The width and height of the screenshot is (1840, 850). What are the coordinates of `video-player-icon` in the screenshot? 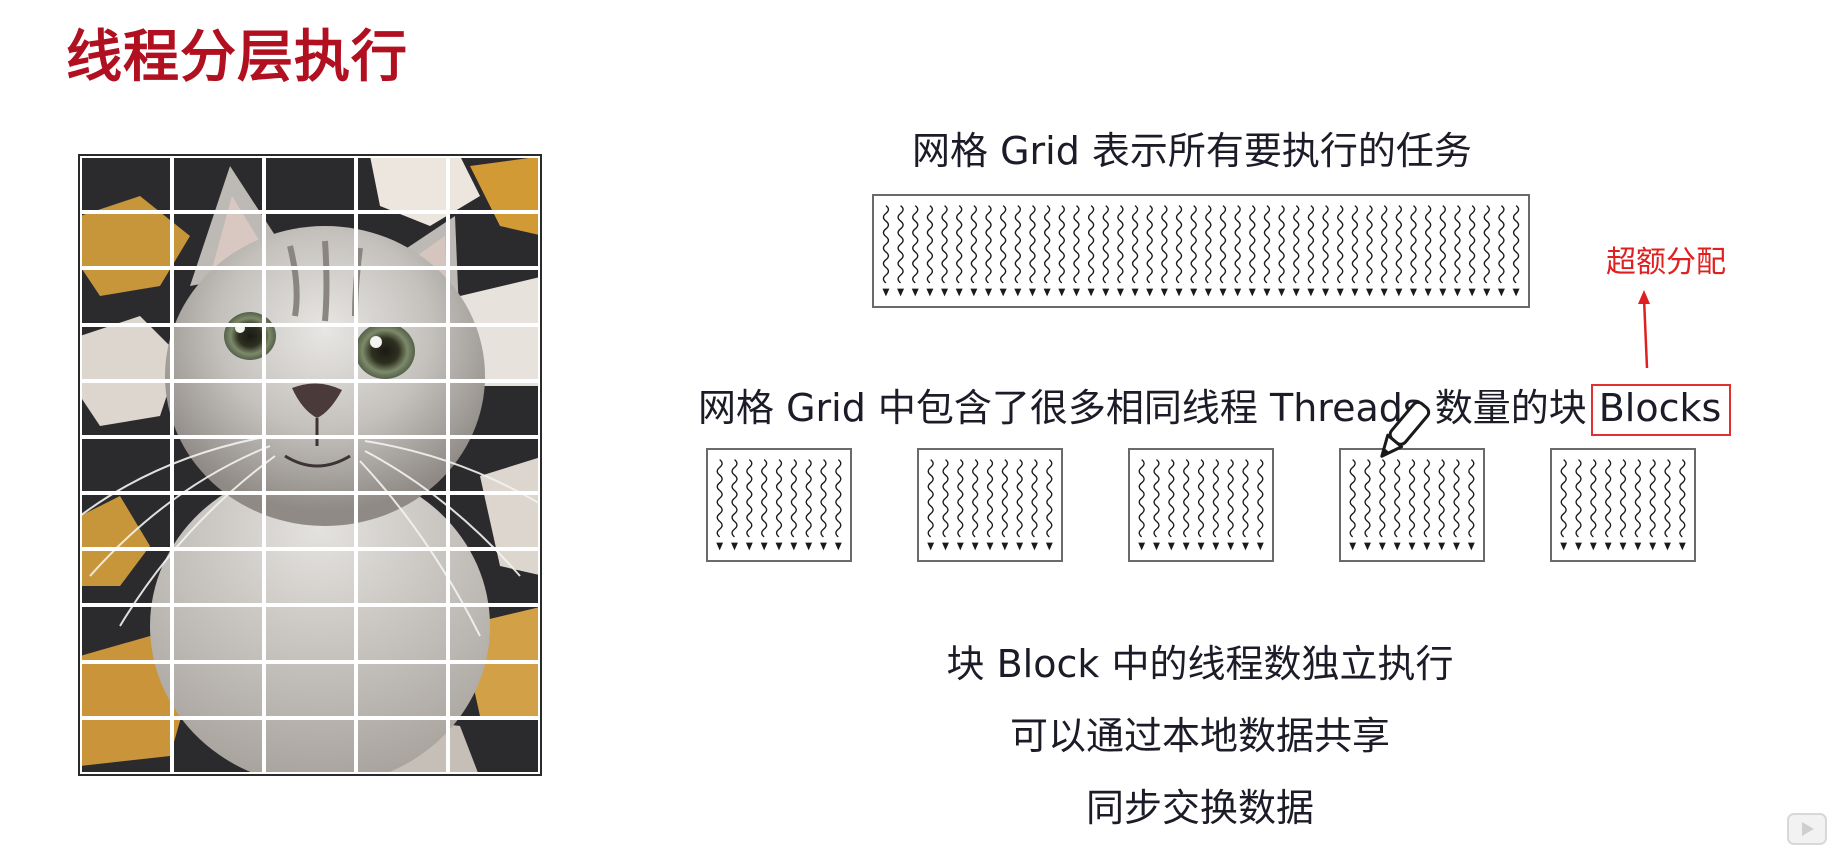 It's located at (1807, 829).